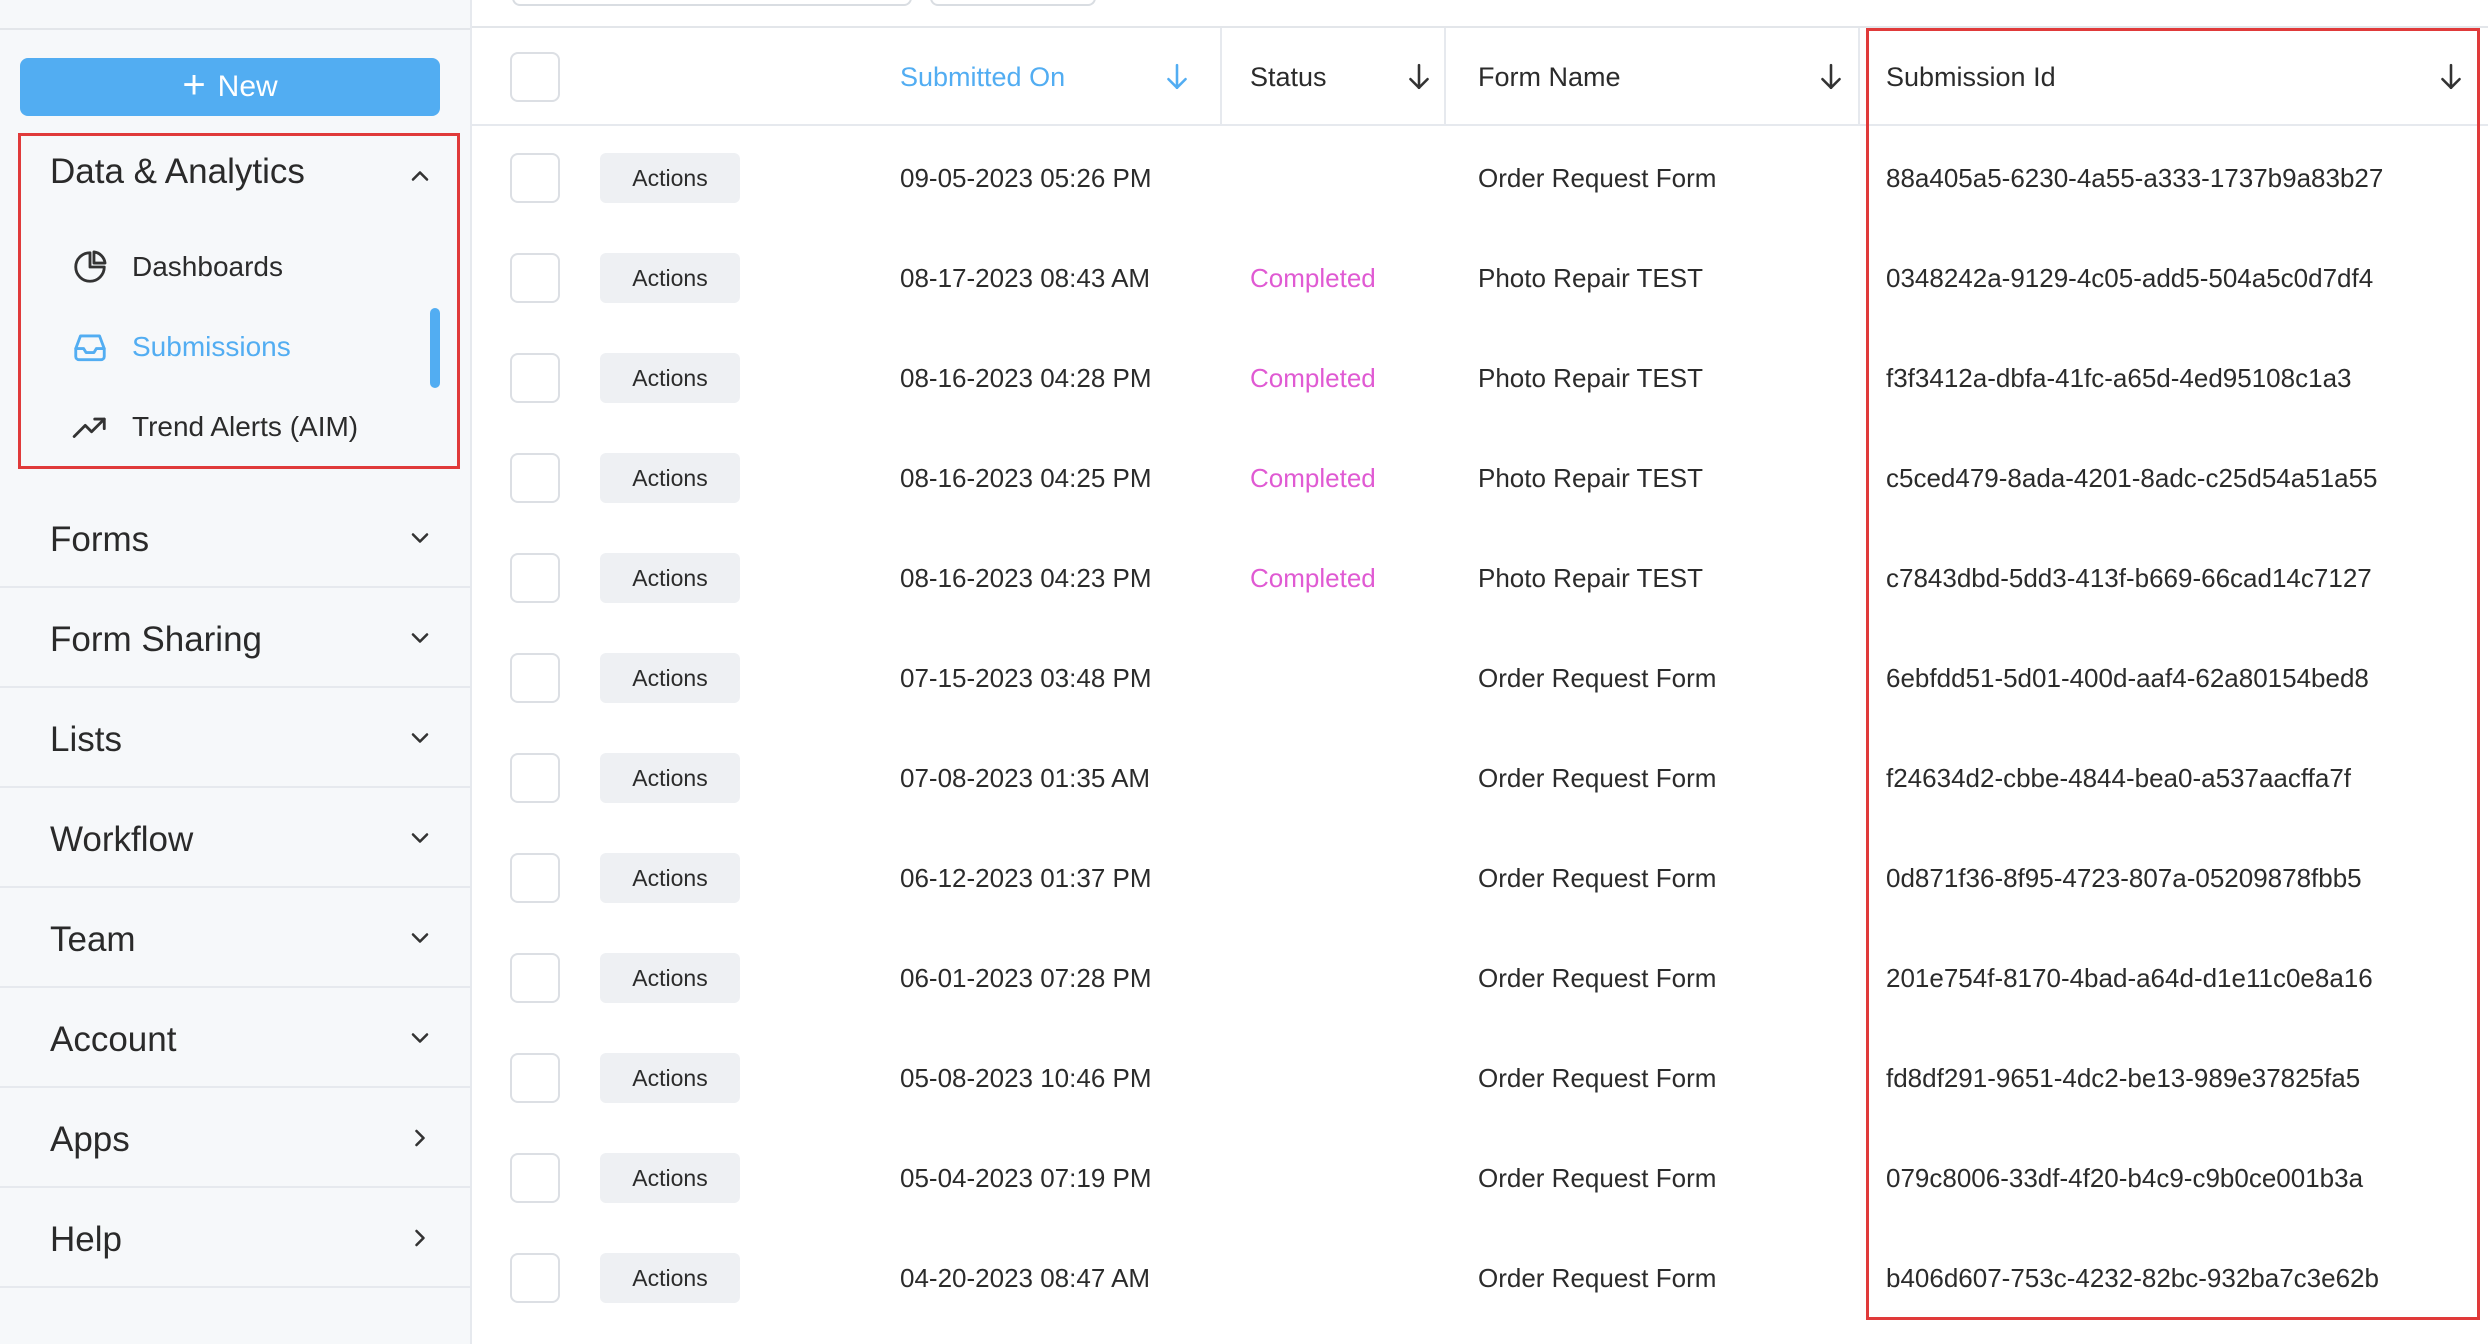 The height and width of the screenshot is (1344, 2488). Describe the element at coordinates (2176, 77) in the screenshot. I see `column-header-submission-id: Submission Id` at that location.